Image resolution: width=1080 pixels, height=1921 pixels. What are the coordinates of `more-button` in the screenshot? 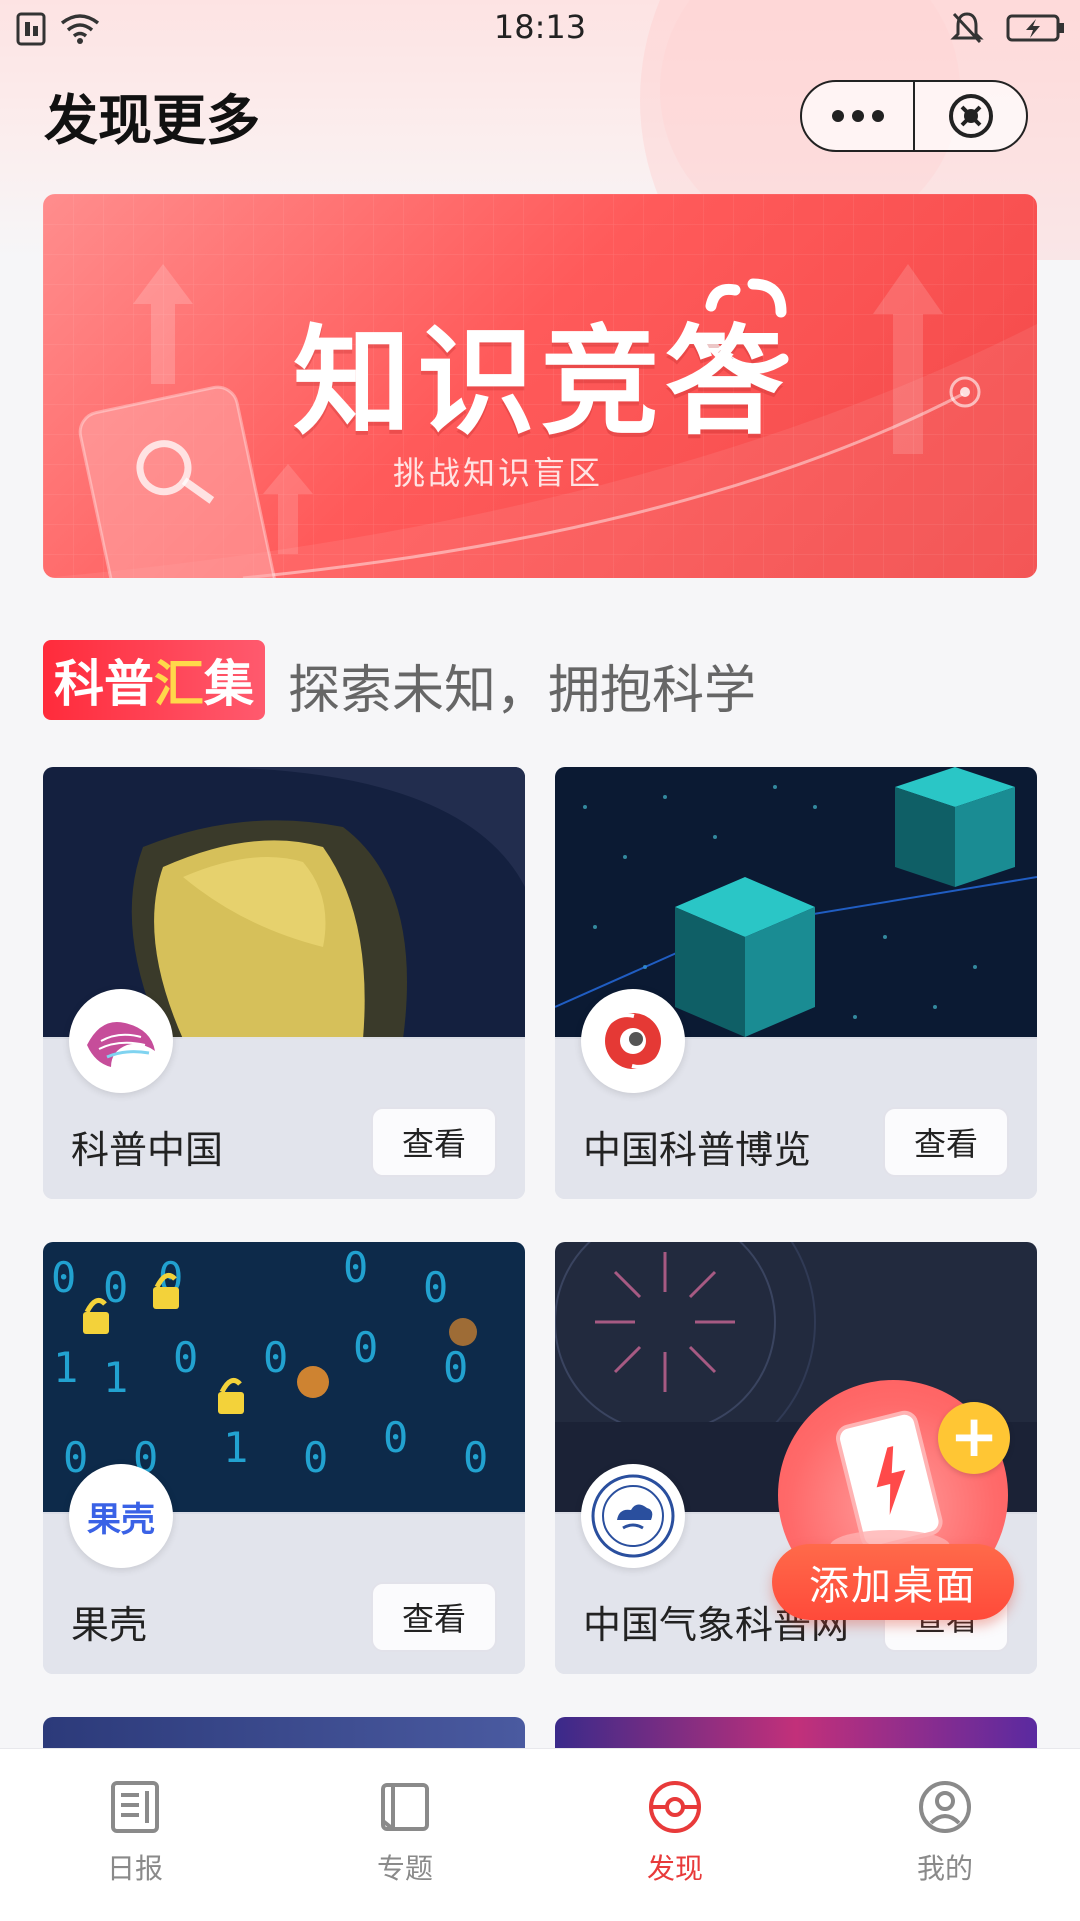 It's located at (857, 116).